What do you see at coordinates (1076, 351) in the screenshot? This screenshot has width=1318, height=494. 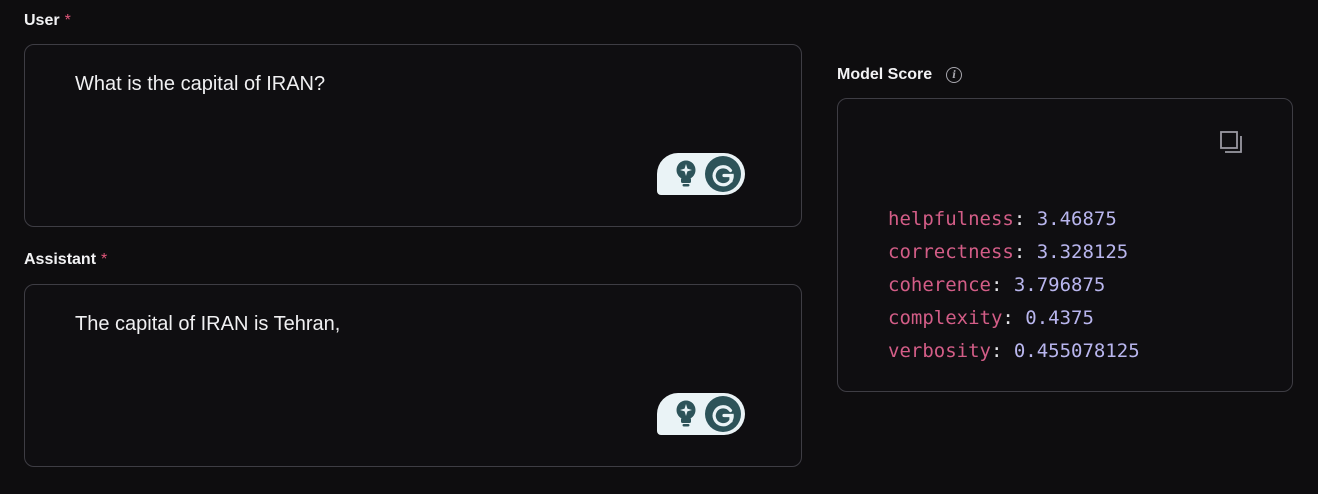 I see `score-value: 0.455078125` at bounding box center [1076, 351].